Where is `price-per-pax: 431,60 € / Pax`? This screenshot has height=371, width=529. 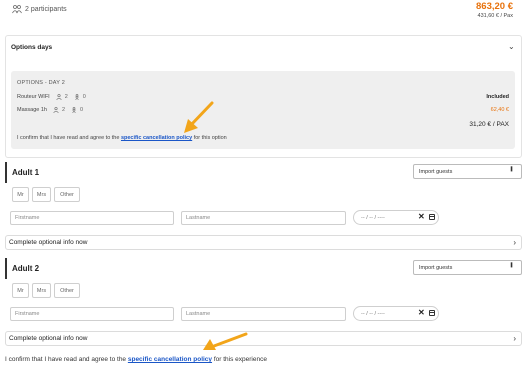
price-per-pax: 431,60 € / Pax is located at coordinates (495, 16).